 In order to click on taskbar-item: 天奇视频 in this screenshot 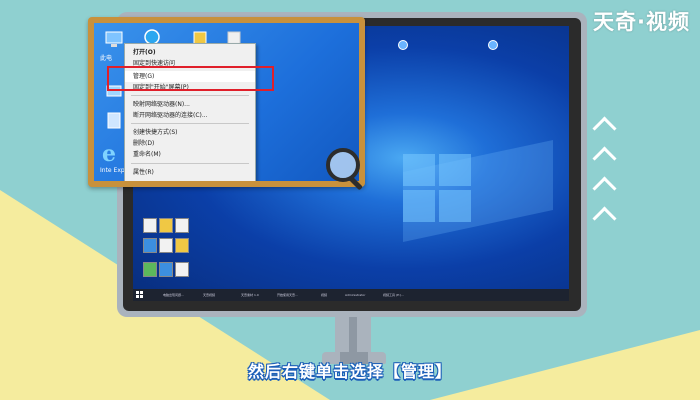, I will do `click(209, 295)`.